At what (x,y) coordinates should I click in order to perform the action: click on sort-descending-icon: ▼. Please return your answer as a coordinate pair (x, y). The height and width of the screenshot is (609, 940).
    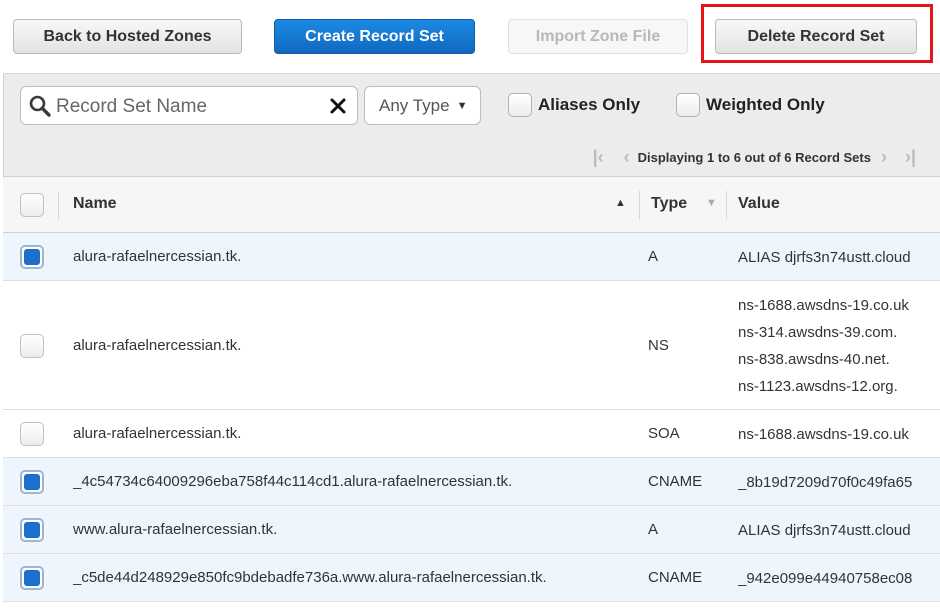
    Looking at the image, I should click on (711, 203).